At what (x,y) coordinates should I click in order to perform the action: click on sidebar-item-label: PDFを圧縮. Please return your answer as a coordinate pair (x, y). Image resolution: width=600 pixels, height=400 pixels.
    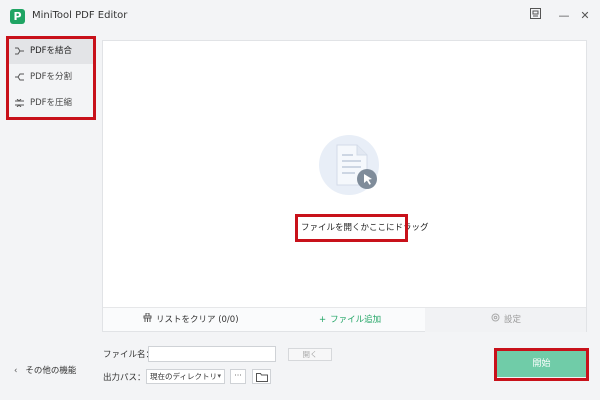
    Looking at the image, I should click on (51, 103).